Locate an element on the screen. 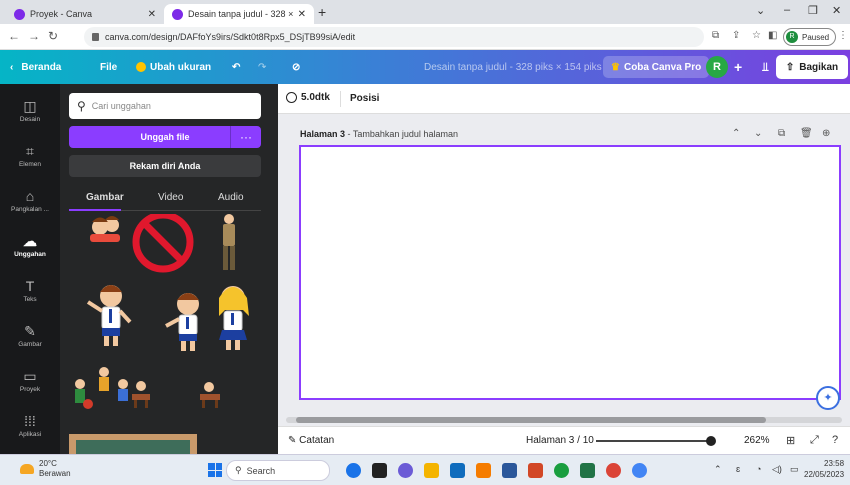 This screenshot has width=850, height=485. rail-item-design: ◫ Desain is located at coordinates (30, 110).